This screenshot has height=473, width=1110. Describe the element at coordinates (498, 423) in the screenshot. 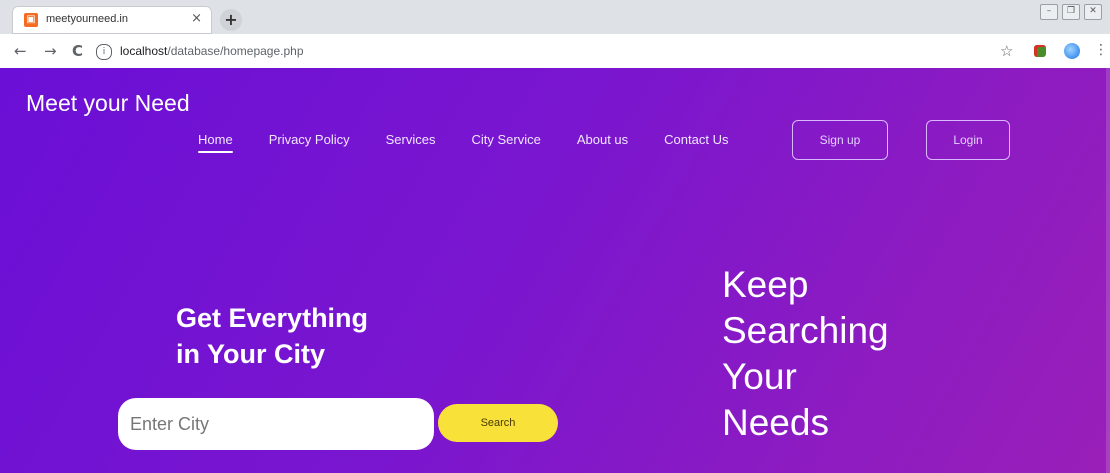

I see `search-button: Search` at that location.